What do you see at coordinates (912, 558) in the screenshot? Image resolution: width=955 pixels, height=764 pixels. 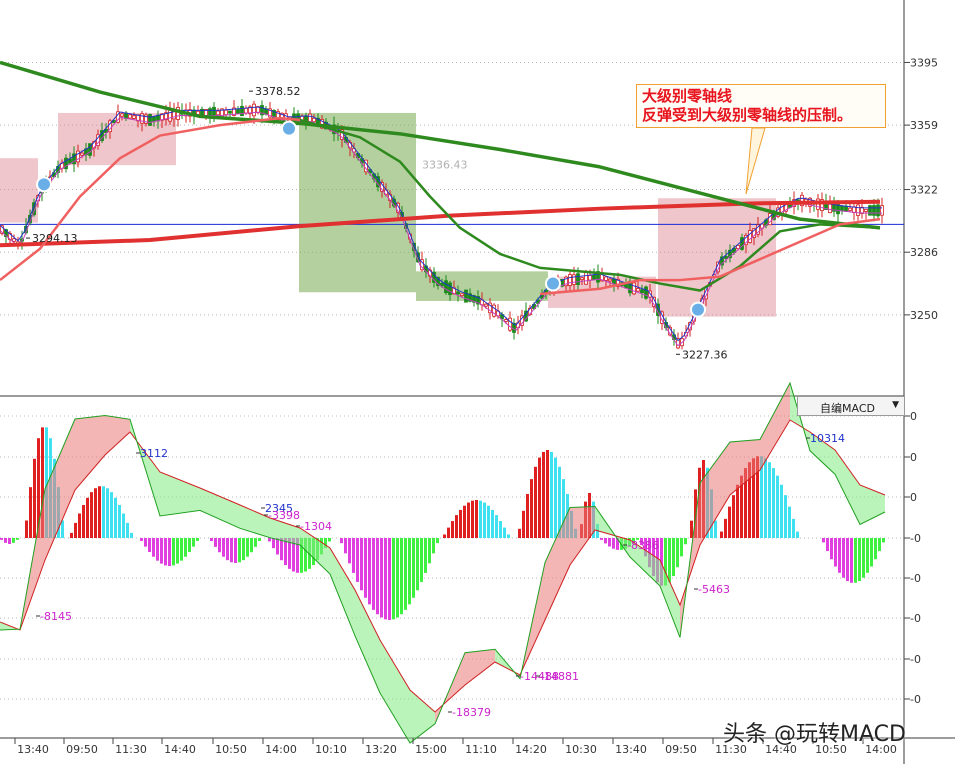 I see `macd-y-ticks: 0 0 0 -0 -0 -0 -0 -0` at bounding box center [912, 558].